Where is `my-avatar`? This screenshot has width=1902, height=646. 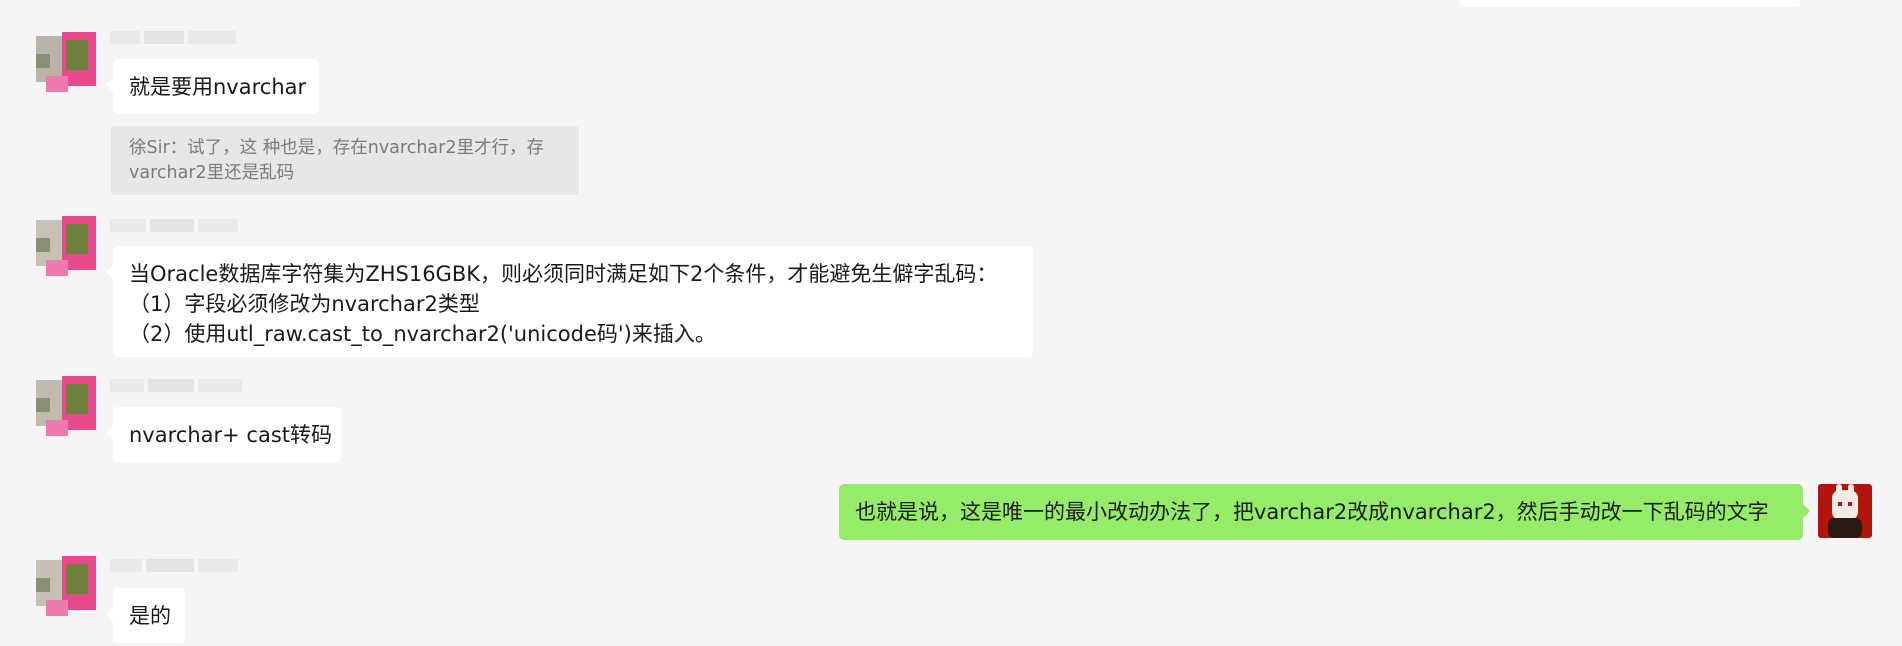 my-avatar is located at coordinates (1845, 511).